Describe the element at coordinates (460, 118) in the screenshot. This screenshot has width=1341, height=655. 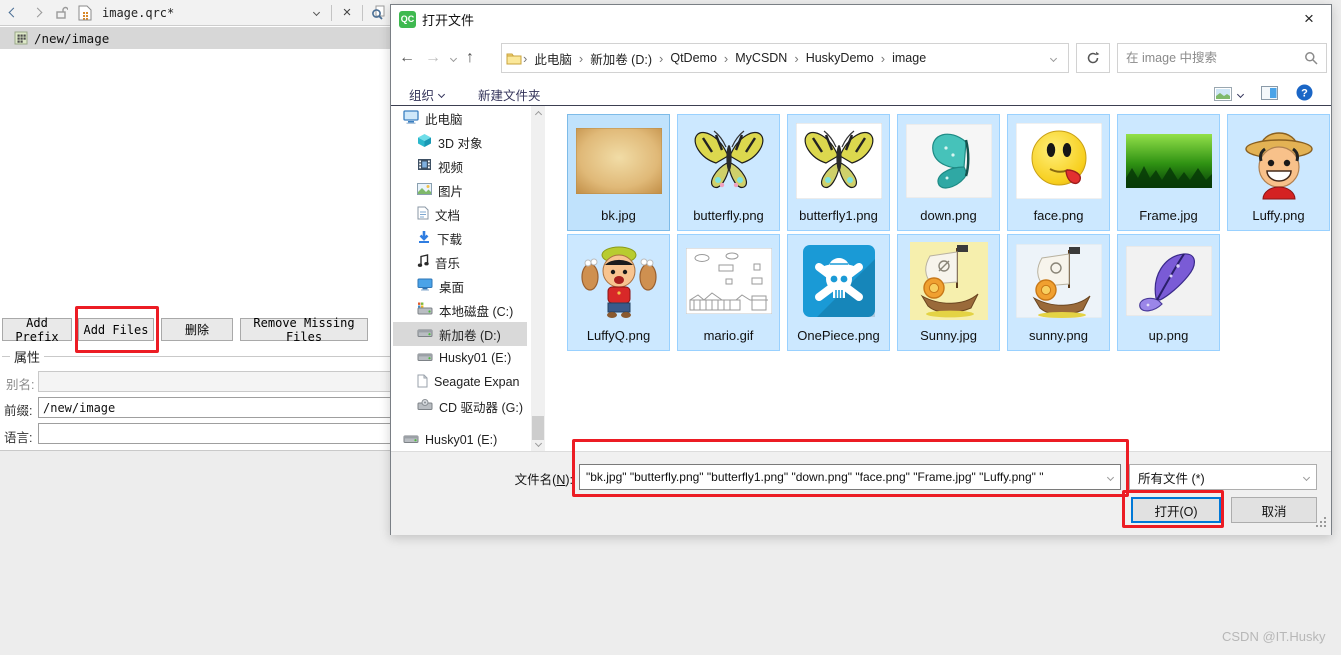
I see `sidebar-item: 此电脑` at that location.